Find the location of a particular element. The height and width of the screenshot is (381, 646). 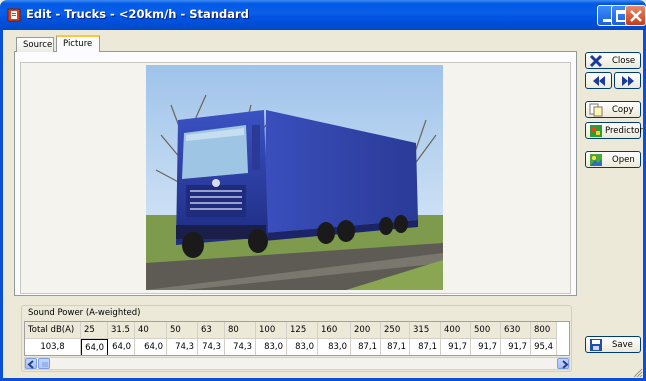

copy-button: Copy is located at coordinates (613, 109).